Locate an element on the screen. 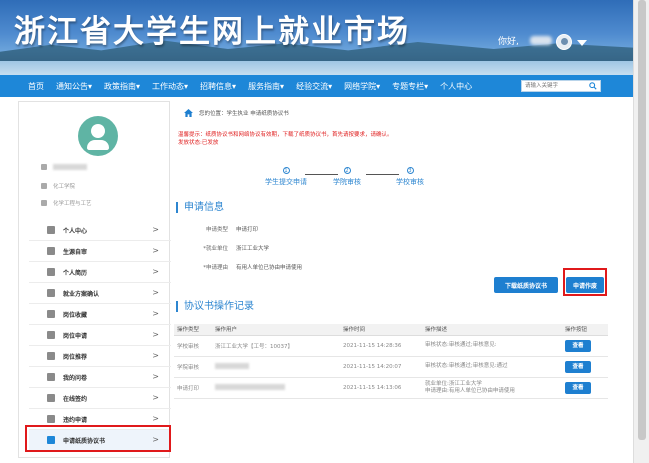 The height and width of the screenshot is (463, 649). column-header: 操作类型 is located at coordinates (193, 330).